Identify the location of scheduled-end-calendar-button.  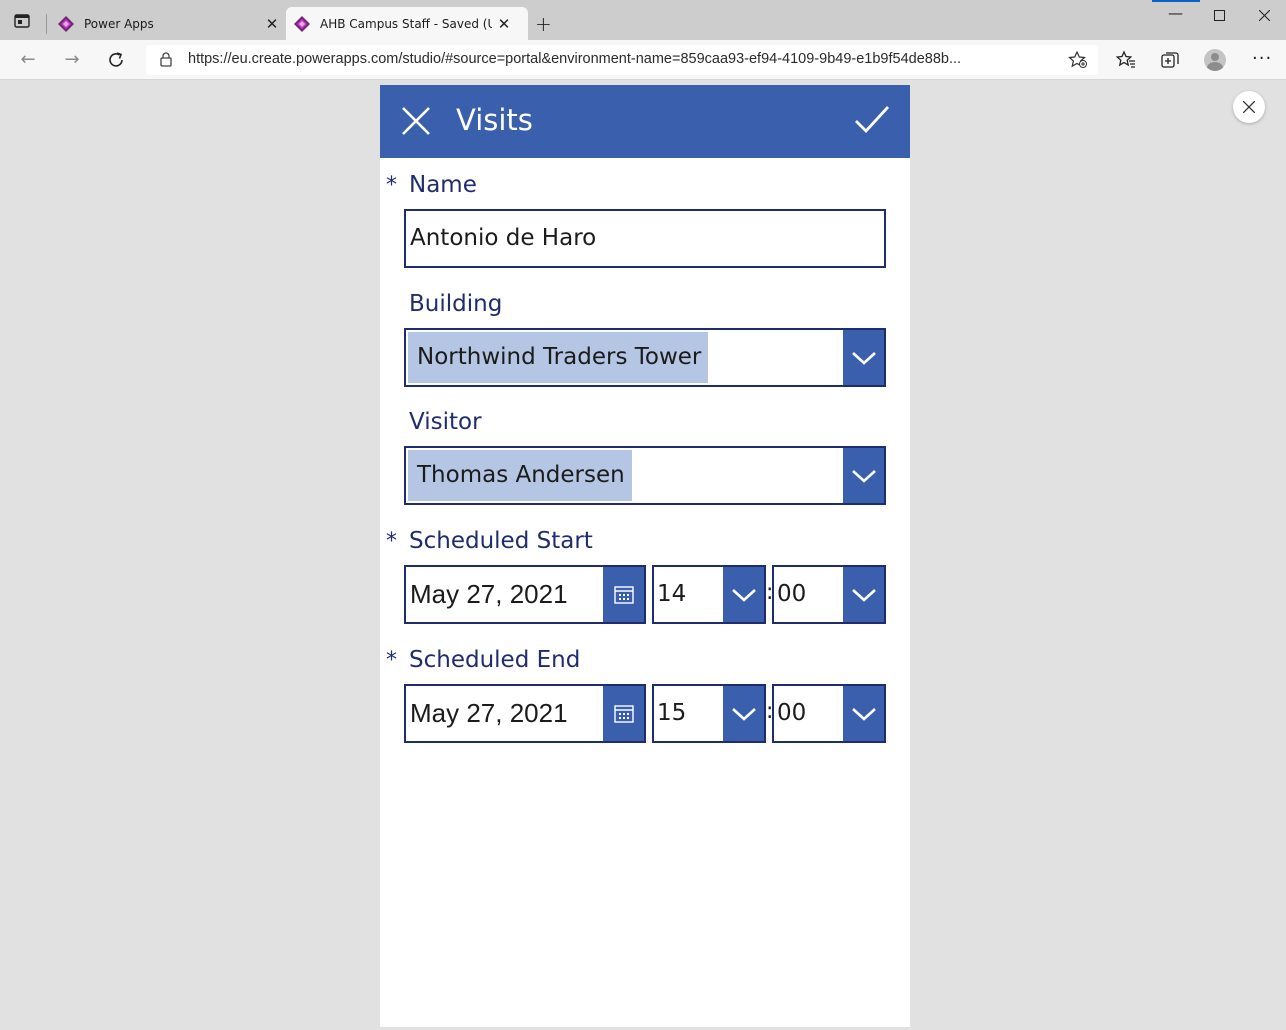
(623, 713).